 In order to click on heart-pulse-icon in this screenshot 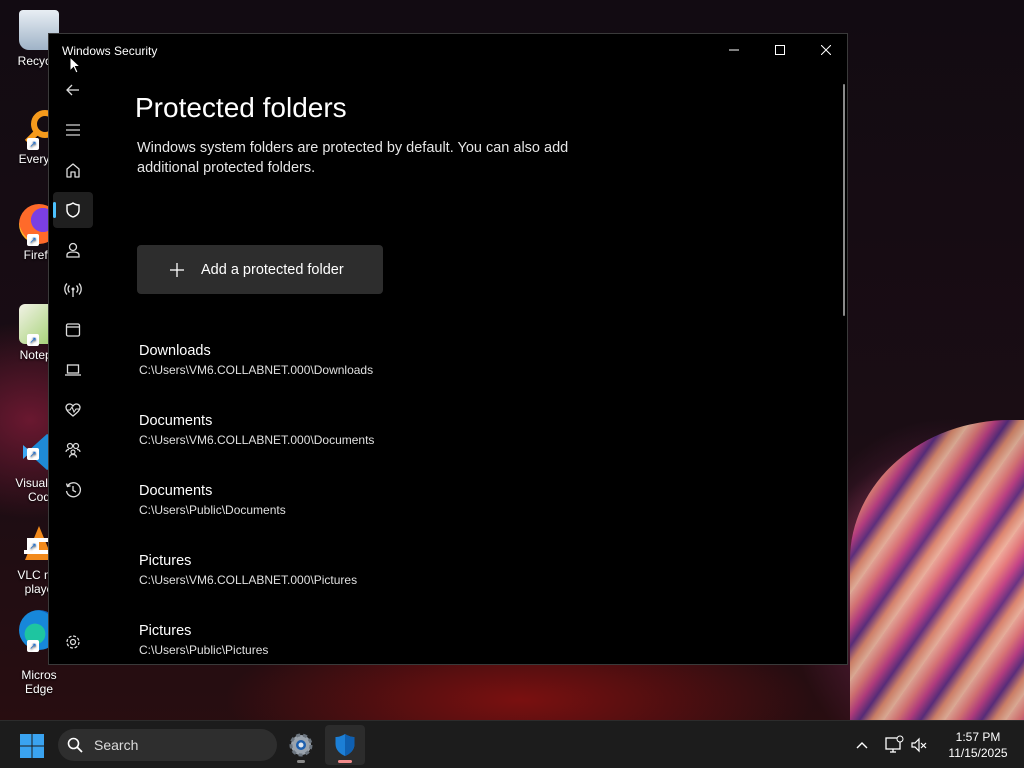, I will do `click(73, 410)`.